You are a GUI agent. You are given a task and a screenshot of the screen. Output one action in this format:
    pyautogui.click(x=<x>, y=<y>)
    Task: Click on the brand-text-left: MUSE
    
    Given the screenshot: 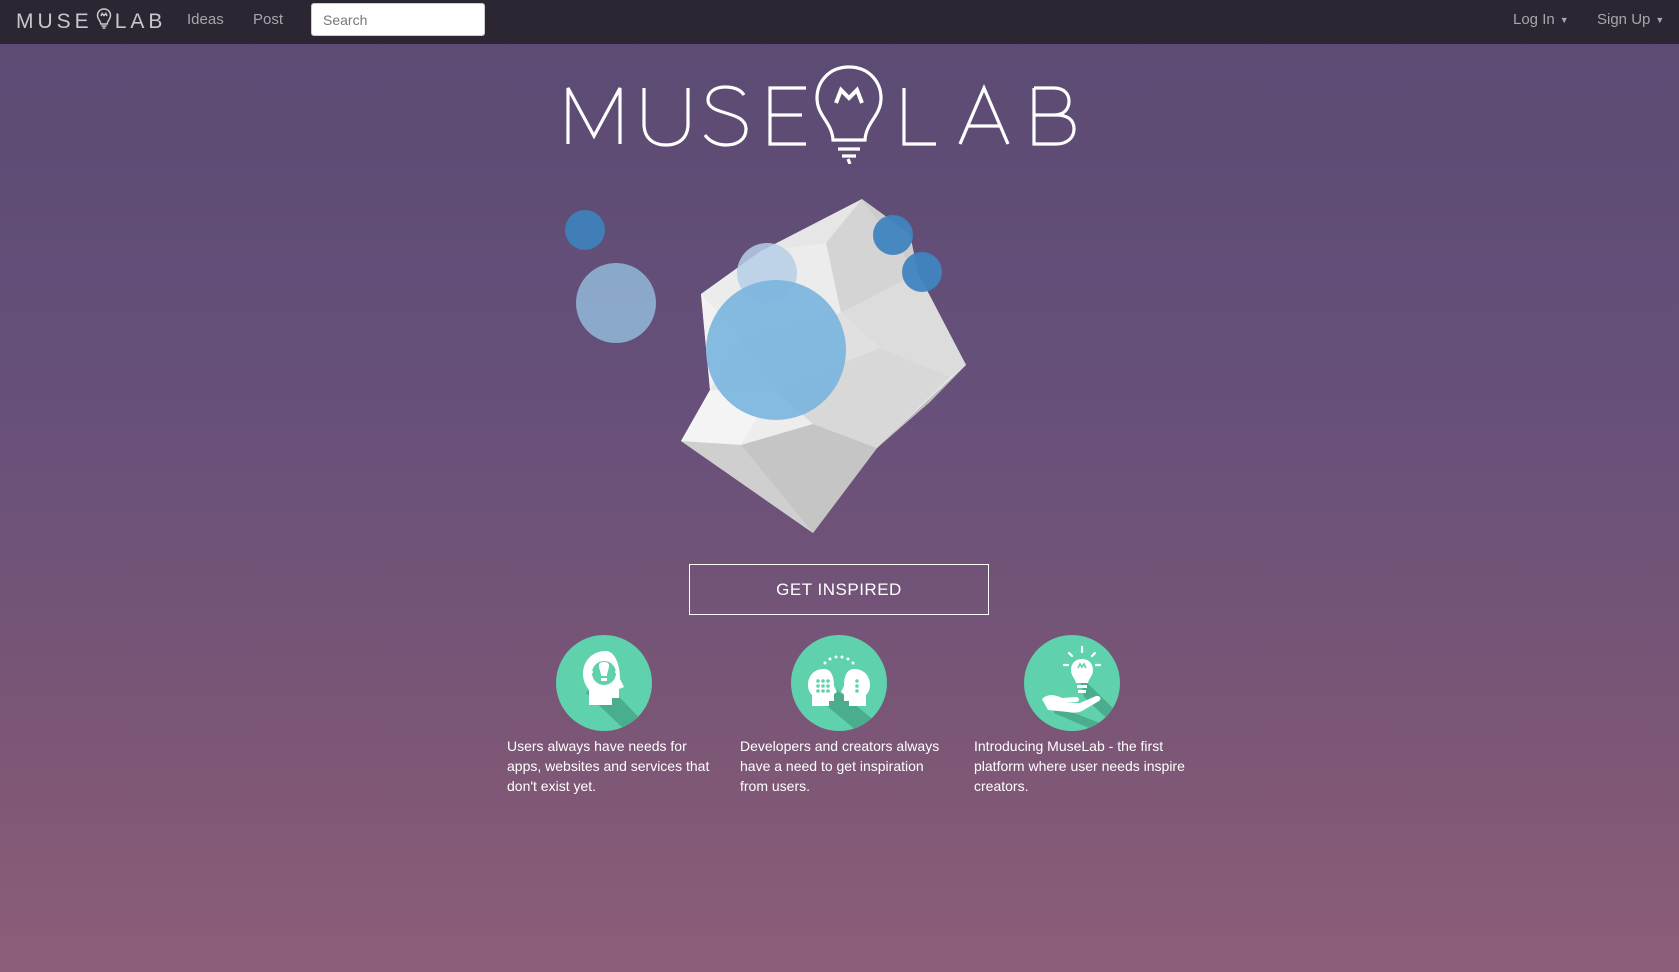 What is the action you would take?
    pyautogui.click(x=54, y=21)
    